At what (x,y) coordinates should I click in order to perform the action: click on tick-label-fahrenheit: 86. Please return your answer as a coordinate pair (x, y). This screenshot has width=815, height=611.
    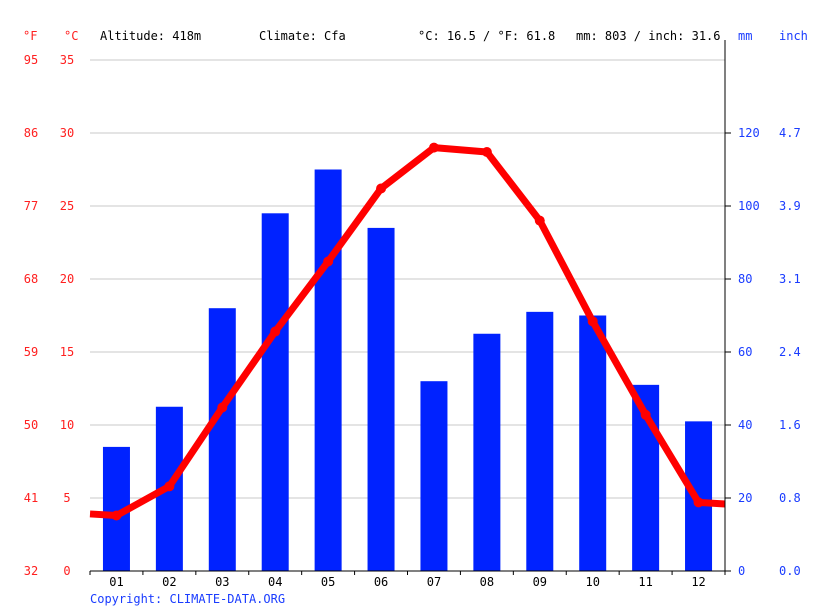
    Looking at the image, I should click on (31, 133).